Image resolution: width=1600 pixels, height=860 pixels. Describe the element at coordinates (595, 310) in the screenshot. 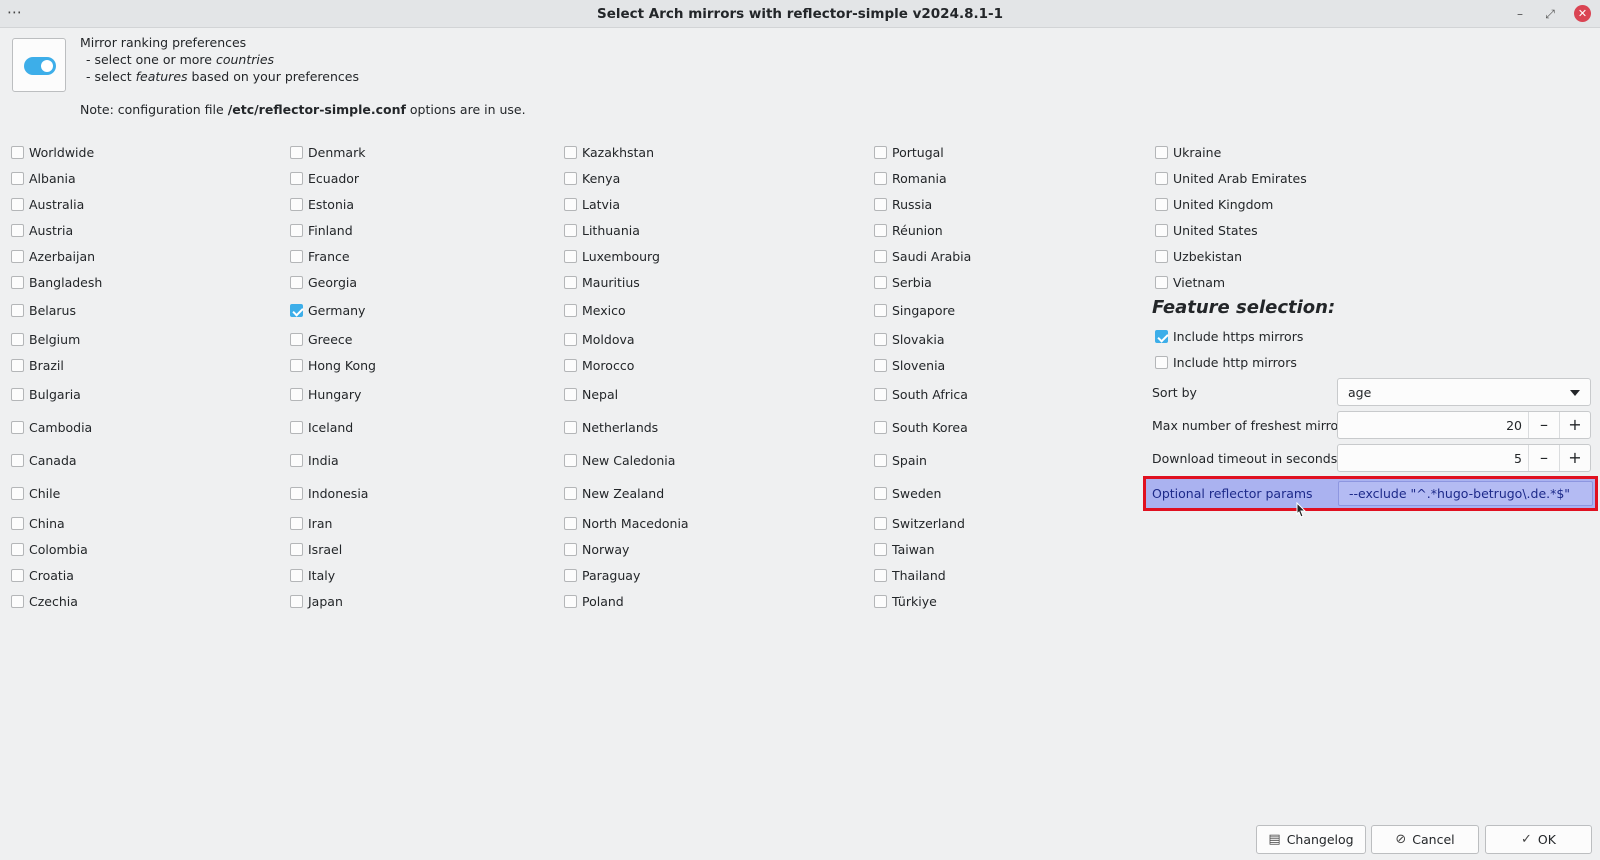

I see `country-checkbox-mexico: Mexico` at that location.